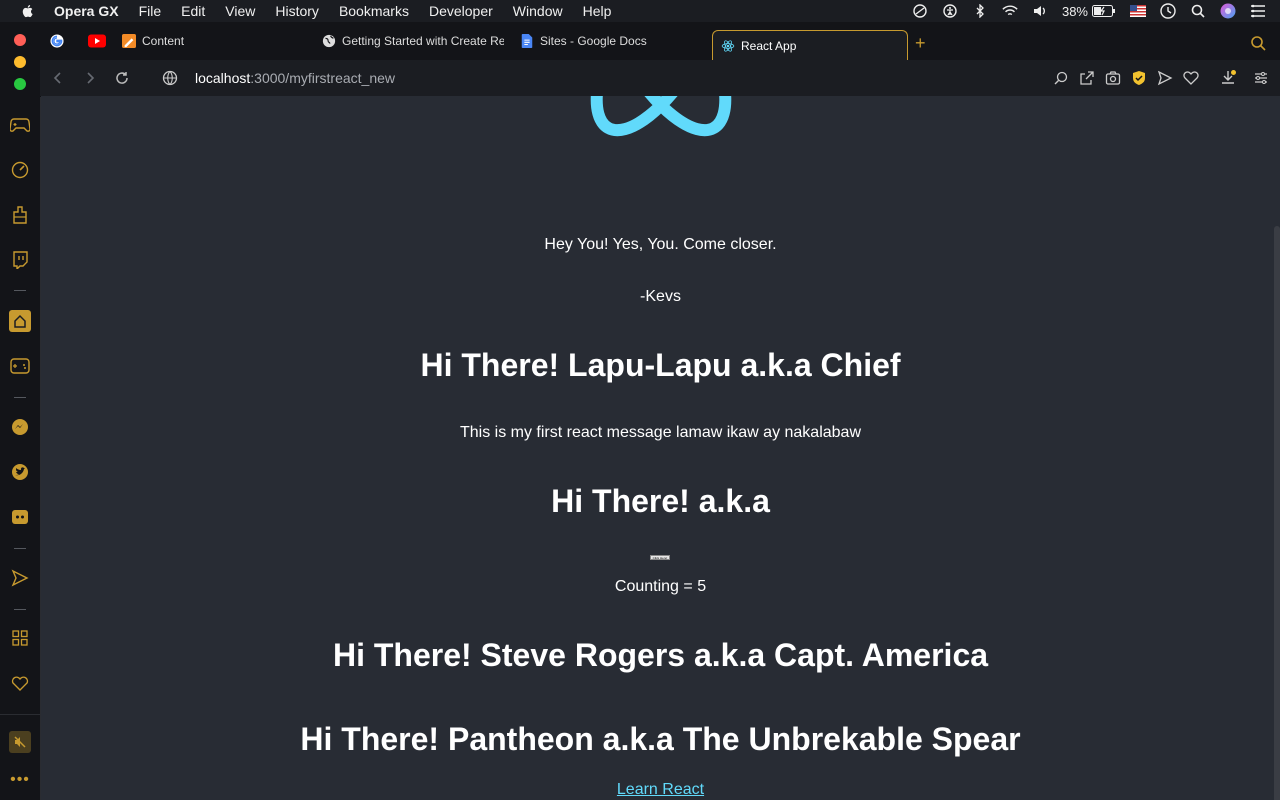  Describe the element at coordinates (20, 578) in the screenshot. I see `send-icon` at that location.